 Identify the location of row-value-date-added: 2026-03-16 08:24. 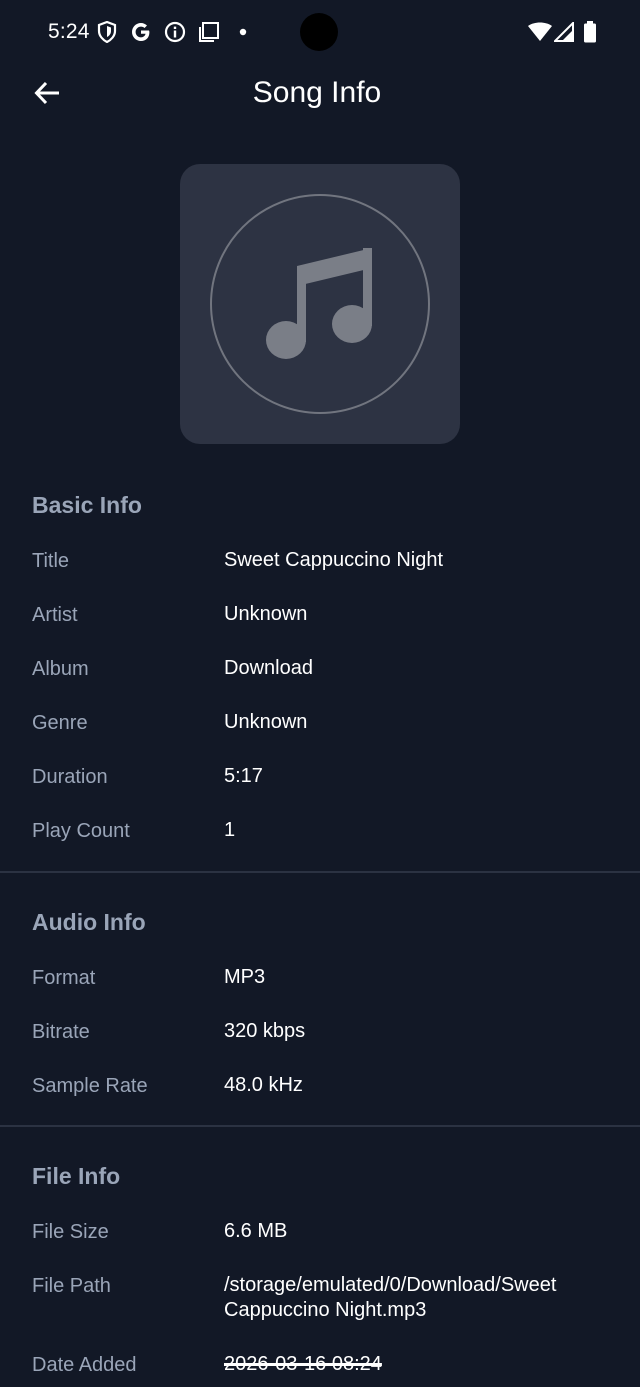
(303, 1364).